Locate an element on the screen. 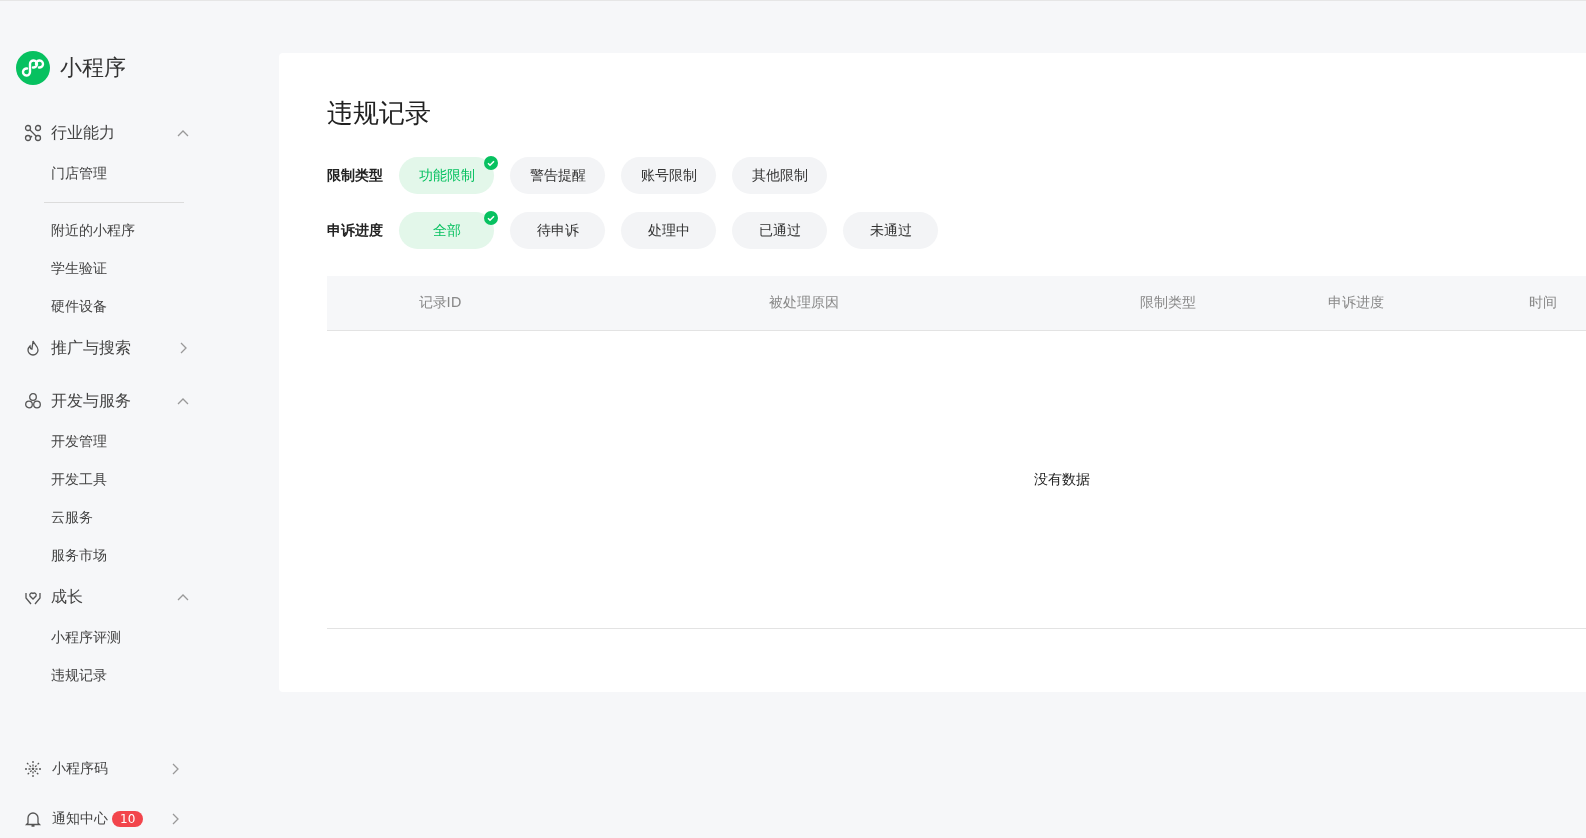 The width and height of the screenshot is (1586, 838). nav-item: 门店管理 is located at coordinates (79, 174).